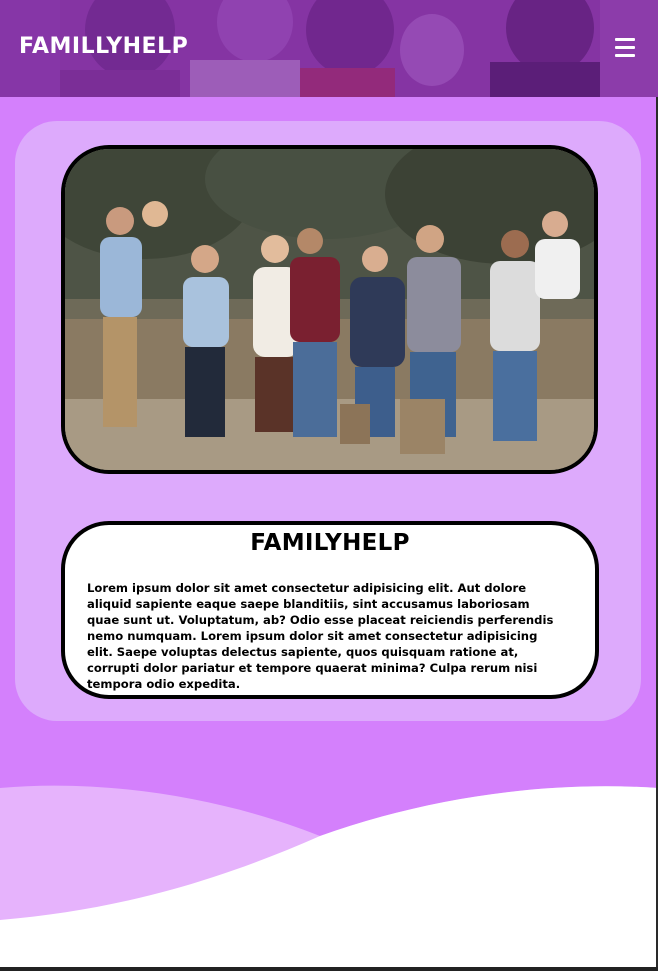 The image size is (658, 971). I want to click on brand-logo-text: FAMILLYHELP, so click(103, 47).